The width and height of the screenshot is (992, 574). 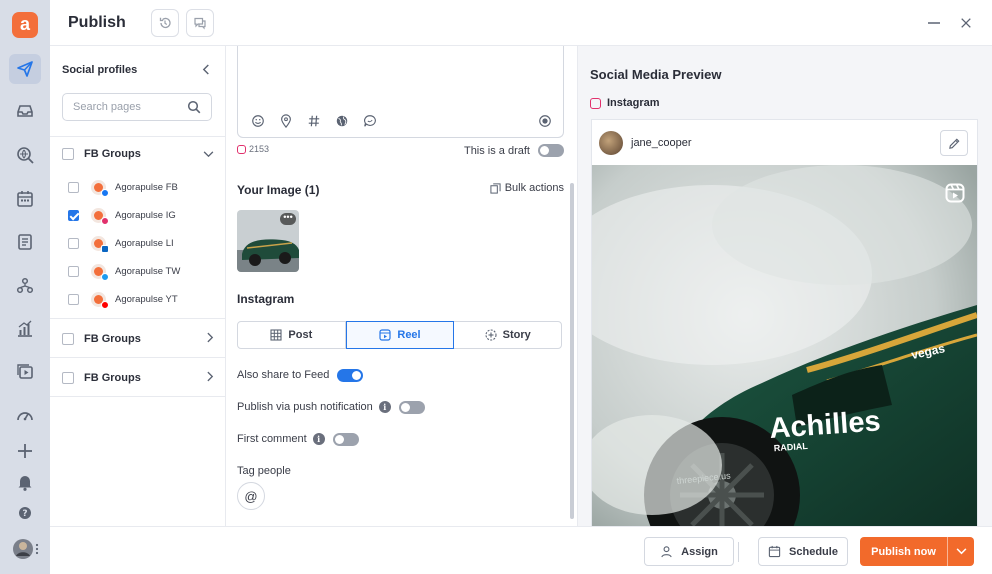 I want to click on preview-title: Social Media Preview, so click(x=656, y=74).